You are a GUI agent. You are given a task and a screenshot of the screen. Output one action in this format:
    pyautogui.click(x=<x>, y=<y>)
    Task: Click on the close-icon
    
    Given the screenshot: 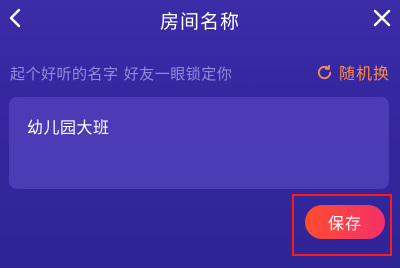 What is the action you would take?
    pyautogui.click(x=382, y=18)
    